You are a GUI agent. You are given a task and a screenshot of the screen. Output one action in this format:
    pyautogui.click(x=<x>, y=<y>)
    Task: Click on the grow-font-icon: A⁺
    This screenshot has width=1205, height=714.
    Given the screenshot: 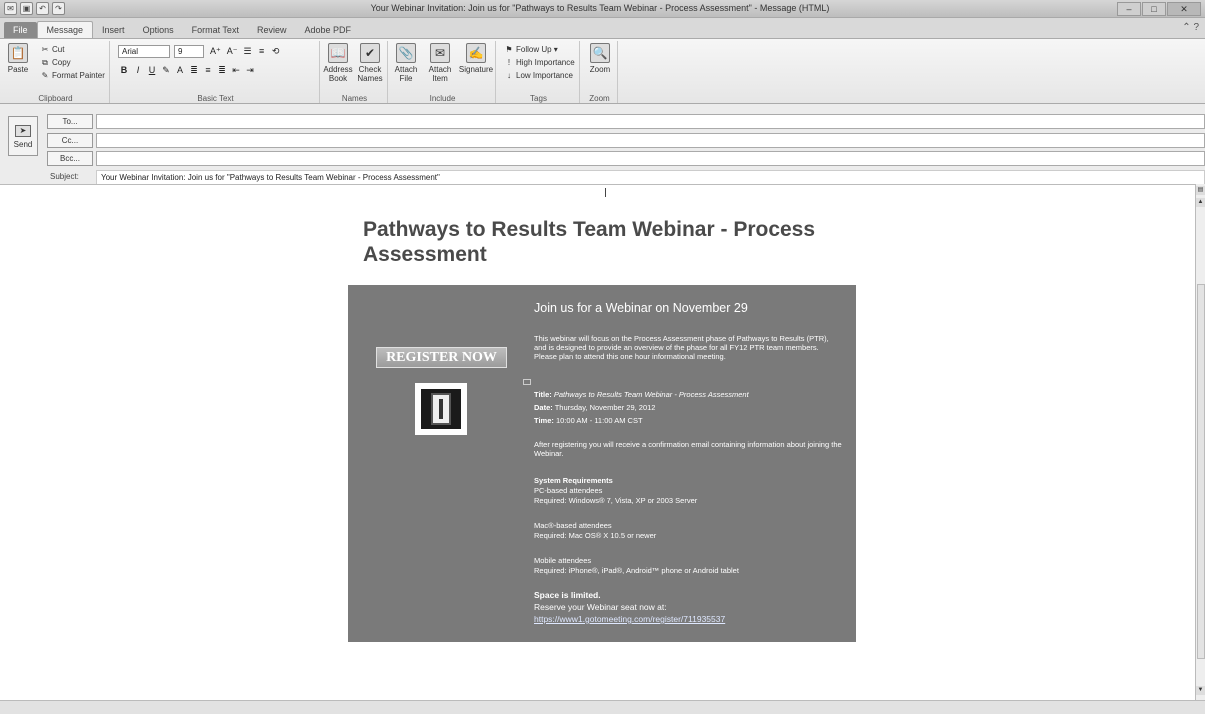 What is the action you would take?
    pyautogui.click(x=215, y=51)
    